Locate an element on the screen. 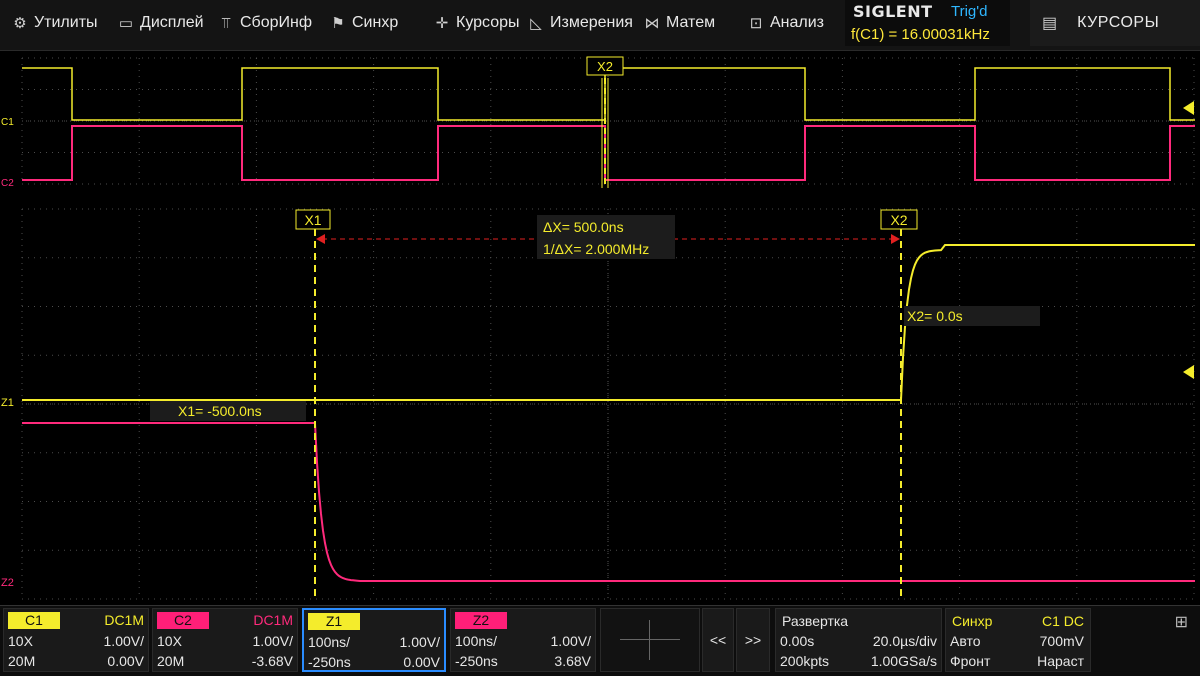  menu-label: Матем is located at coordinates (691, 22).